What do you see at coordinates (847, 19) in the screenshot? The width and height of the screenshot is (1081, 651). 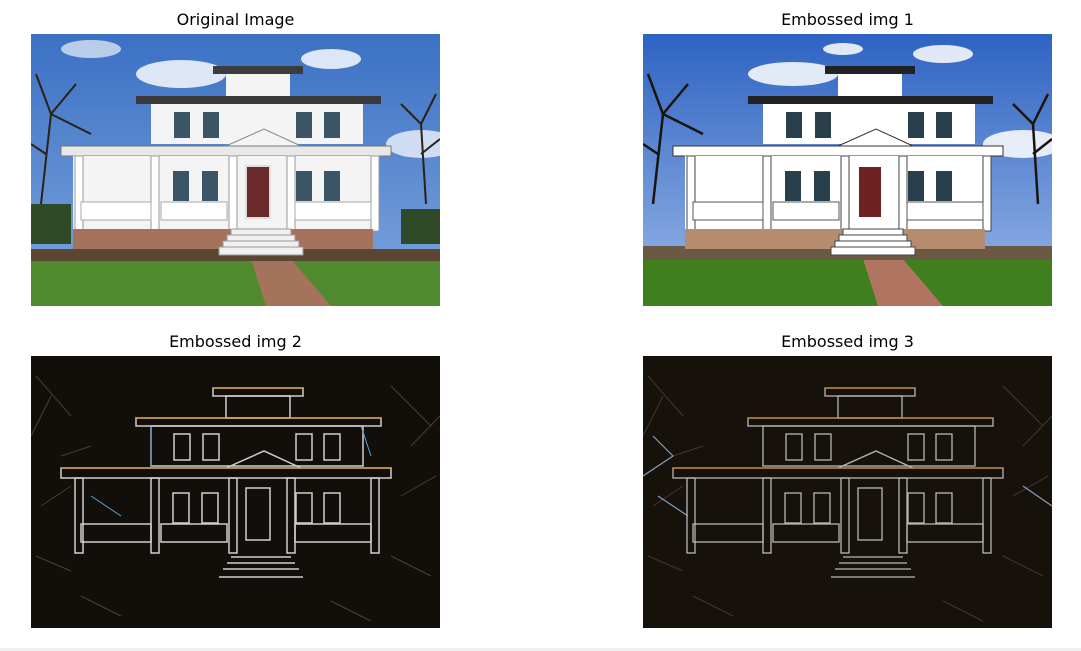 I see `panel-title: Embossed img 1` at bounding box center [847, 19].